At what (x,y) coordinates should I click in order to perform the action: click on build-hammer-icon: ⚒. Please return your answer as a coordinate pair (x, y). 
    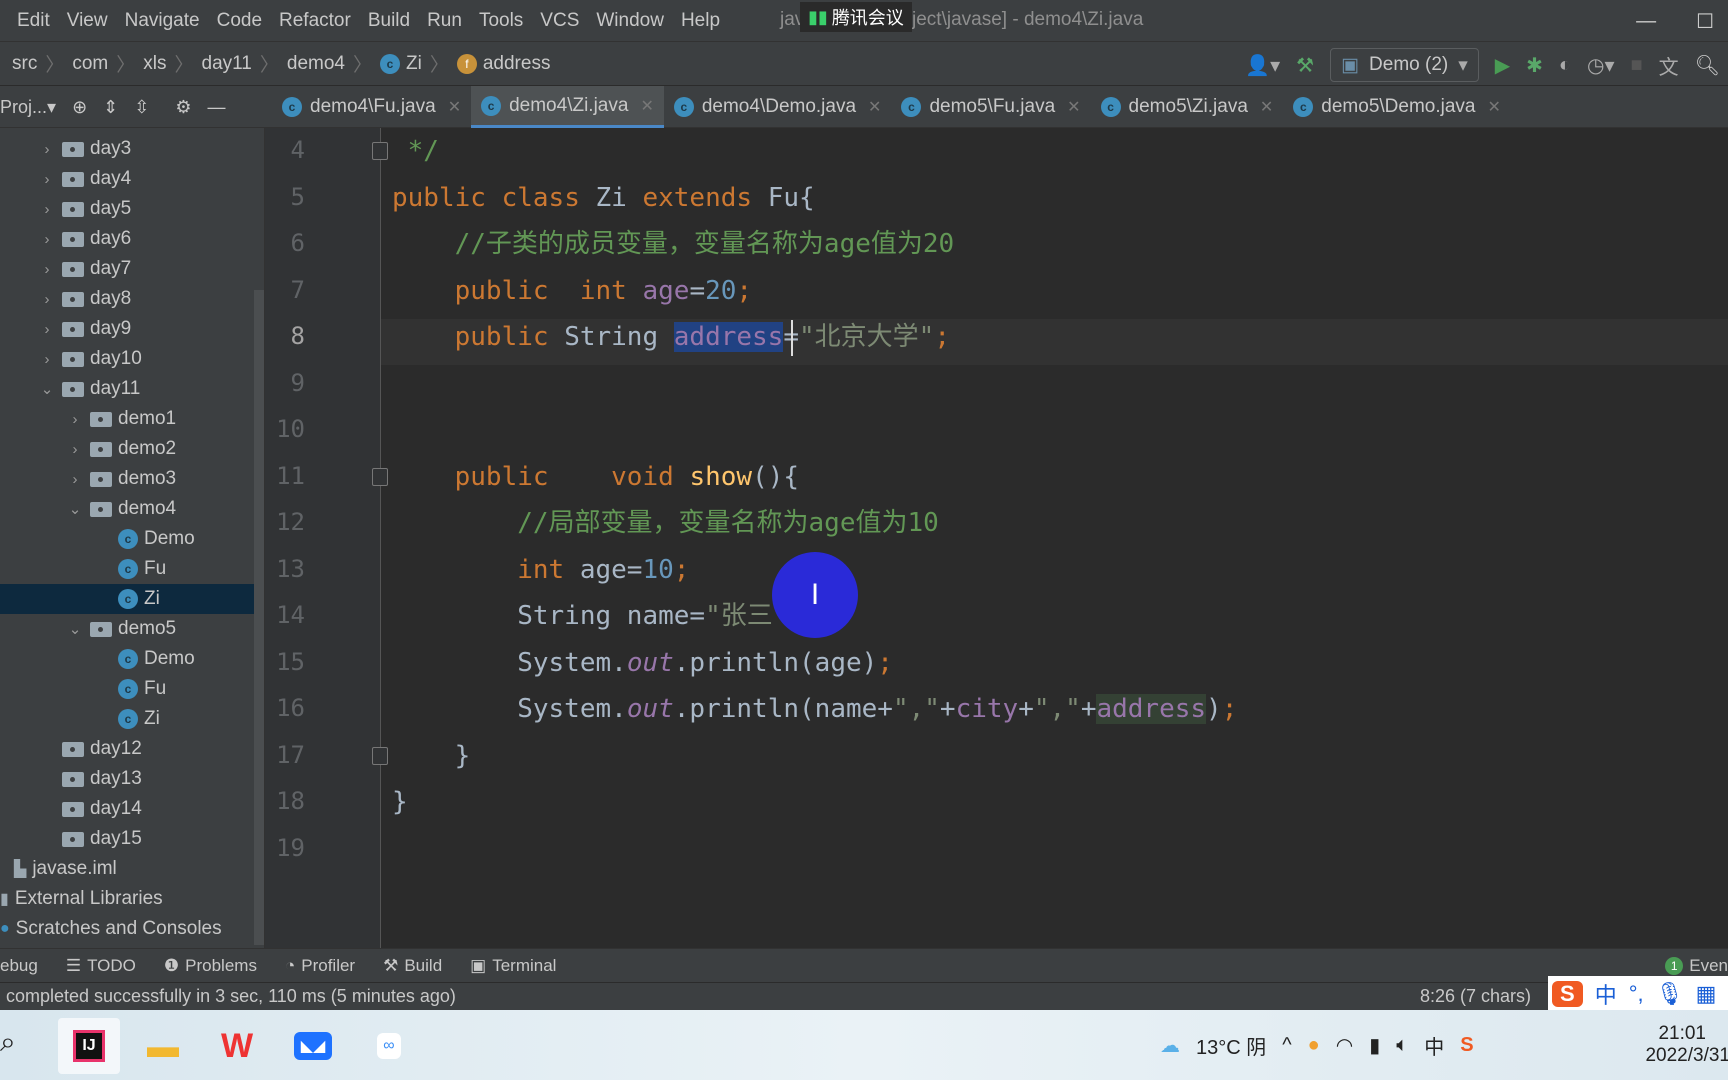
    Looking at the image, I should click on (1305, 65).